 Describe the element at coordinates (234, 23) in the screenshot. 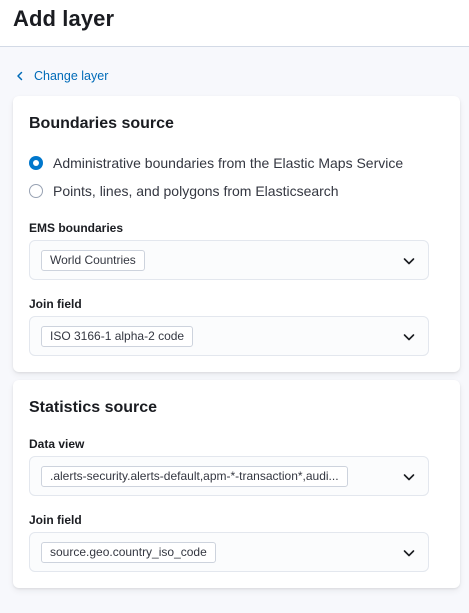

I see `flyout-header: Add layer` at that location.